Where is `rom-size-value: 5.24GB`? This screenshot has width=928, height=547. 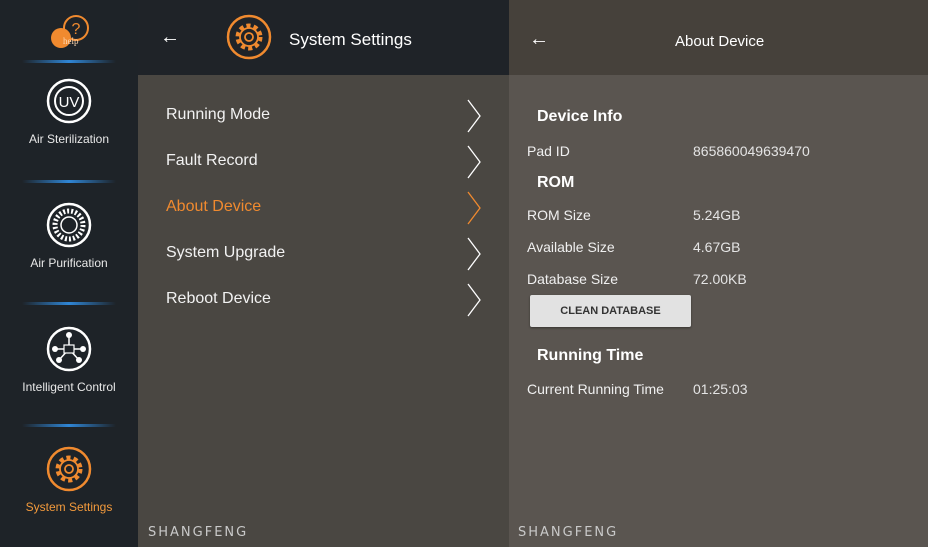
rom-size-value: 5.24GB is located at coordinates (717, 215).